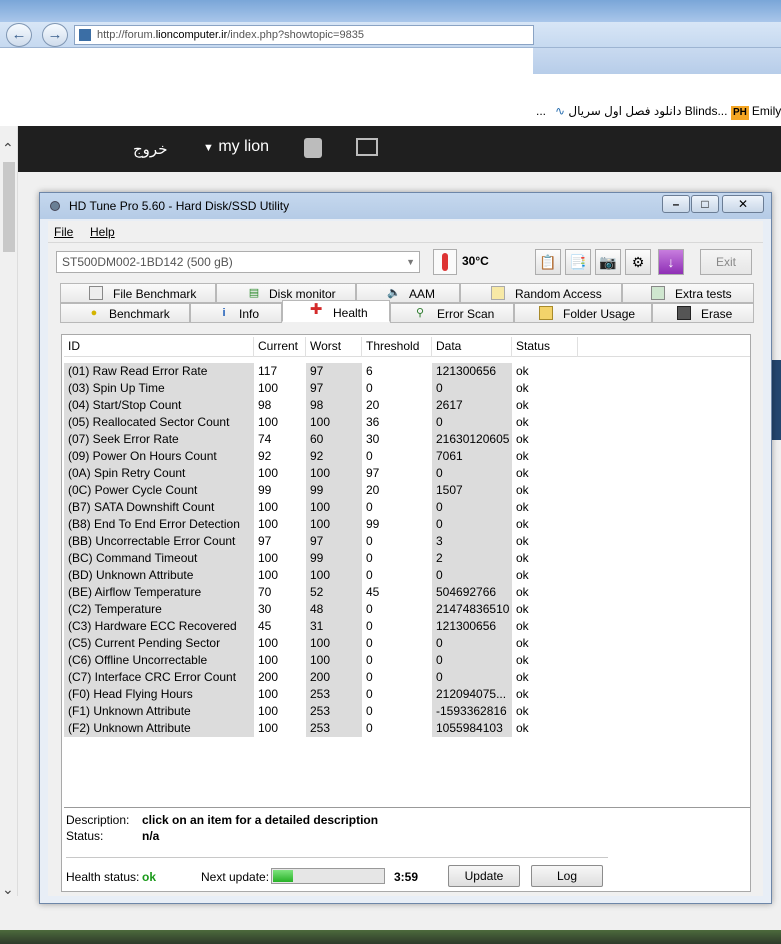  What do you see at coordinates (407, 422) in the screenshot?
I see `table-row: (05) Reallocated Sector Count 100 100 36 0 ok` at bounding box center [407, 422].